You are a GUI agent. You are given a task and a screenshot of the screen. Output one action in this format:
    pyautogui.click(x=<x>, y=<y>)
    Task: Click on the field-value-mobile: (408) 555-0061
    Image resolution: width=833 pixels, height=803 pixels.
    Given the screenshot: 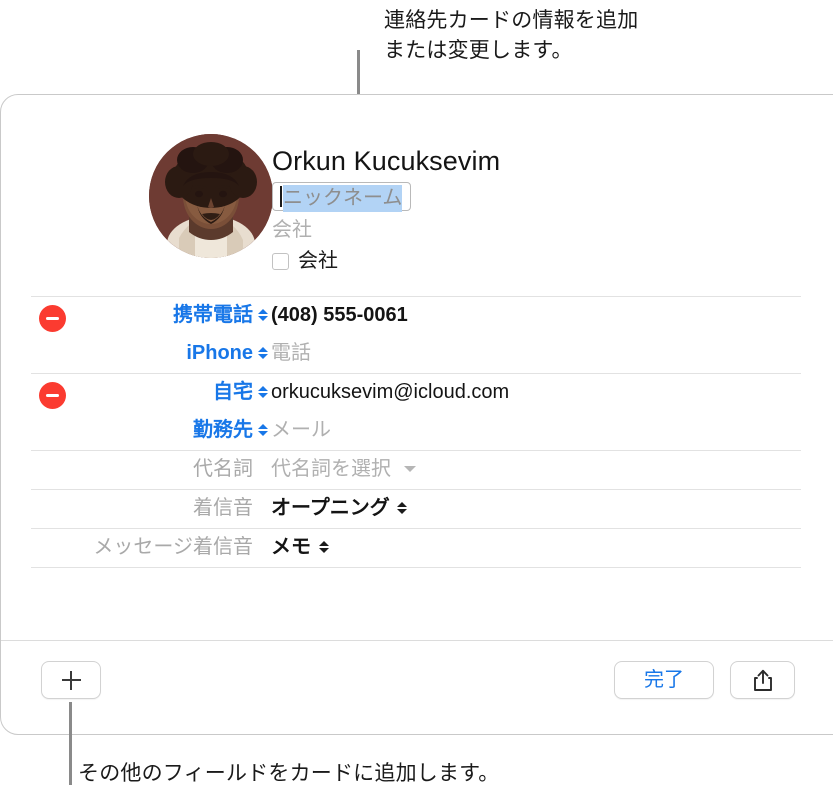 What is the action you would take?
    pyautogui.click(x=339, y=315)
    